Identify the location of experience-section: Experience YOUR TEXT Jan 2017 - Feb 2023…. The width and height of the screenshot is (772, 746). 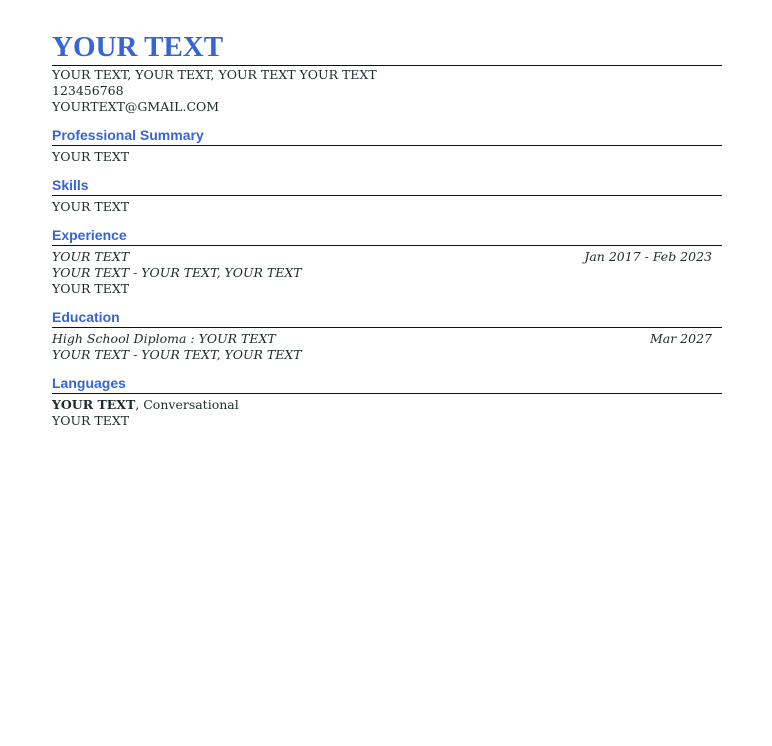
(387, 256).